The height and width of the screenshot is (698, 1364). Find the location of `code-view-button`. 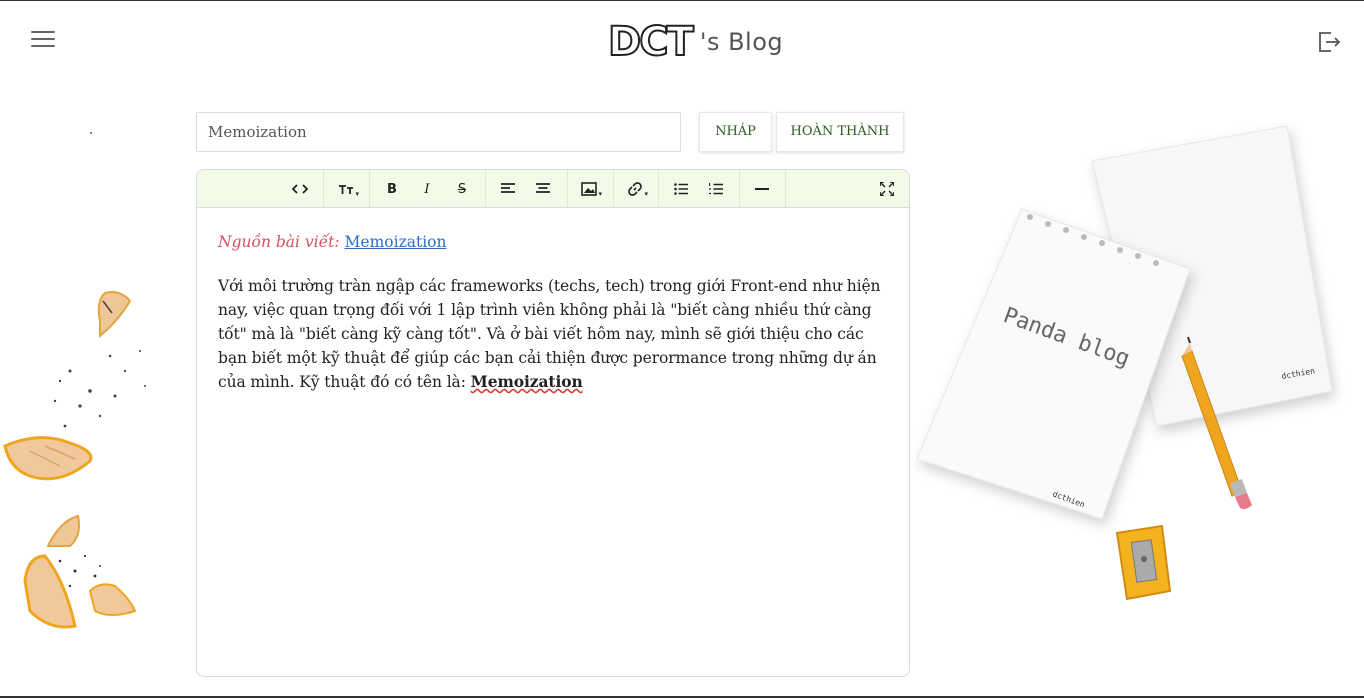

code-view-button is located at coordinates (300, 189).